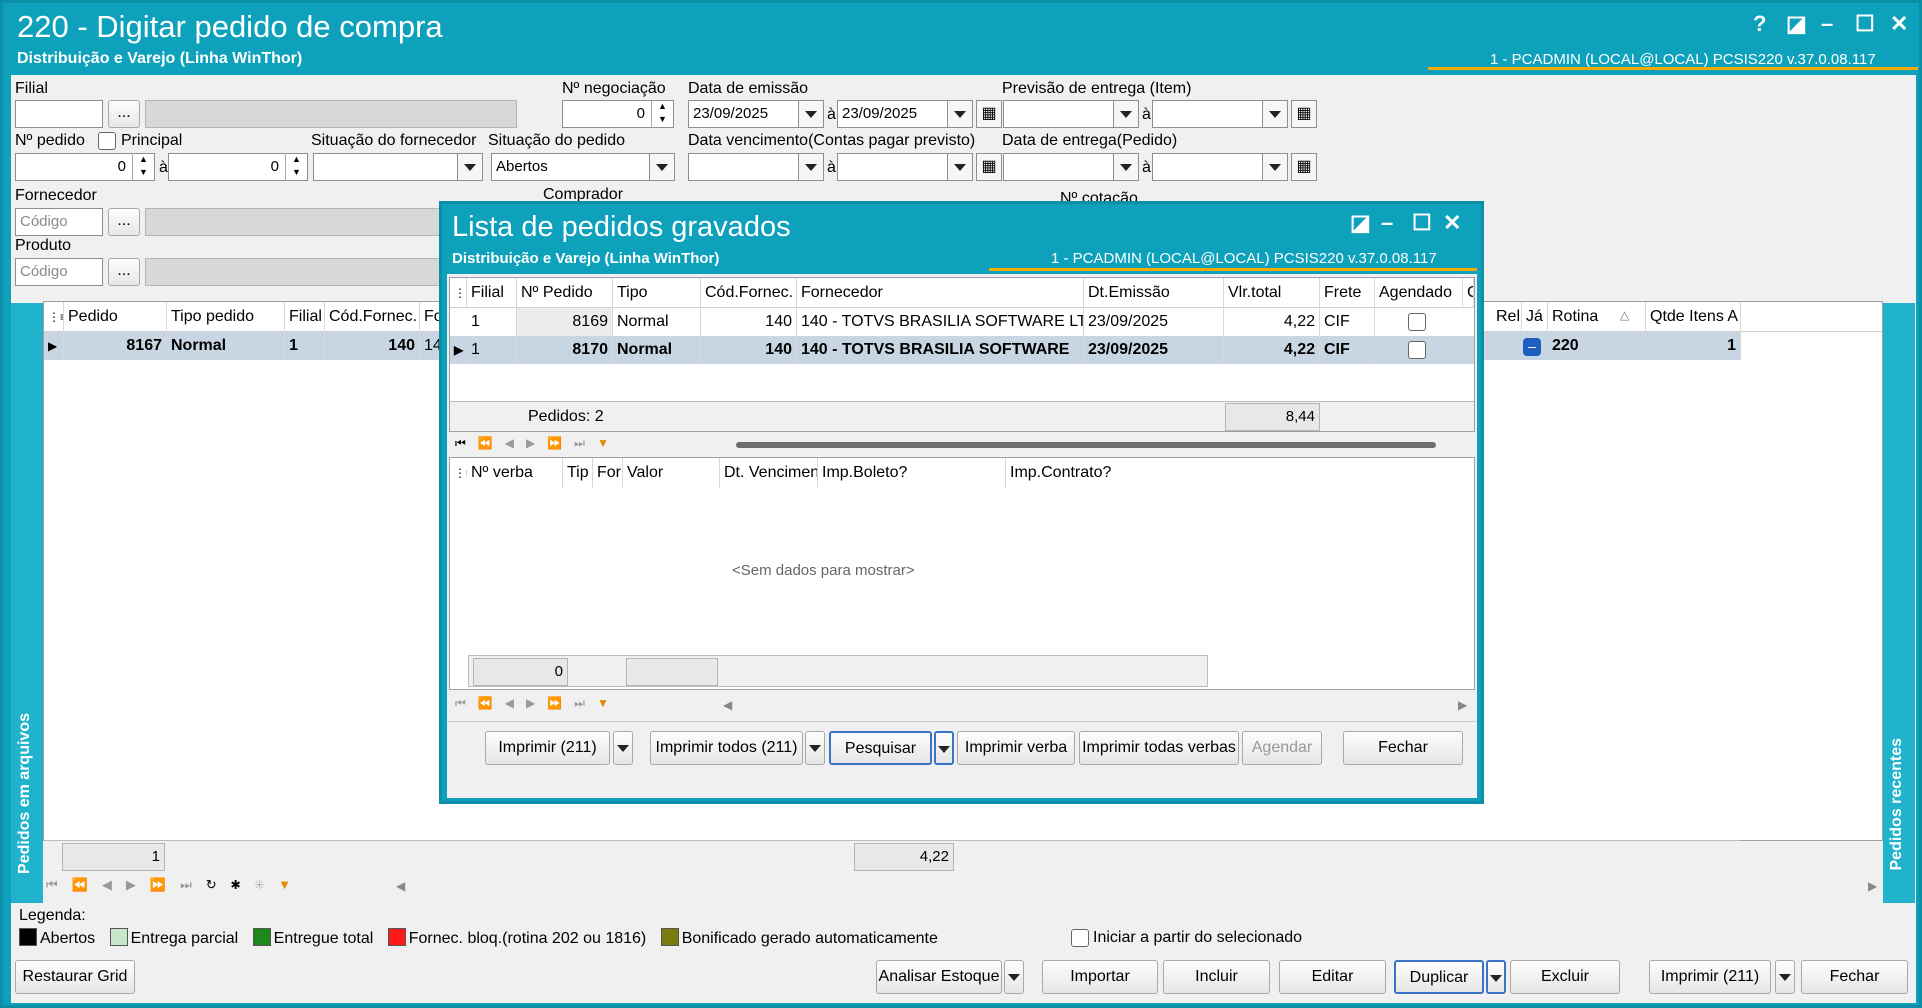 This screenshot has width=1922, height=1008. I want to click on imprimir-verba-button: Imprimir verba, so click(1016, 748).